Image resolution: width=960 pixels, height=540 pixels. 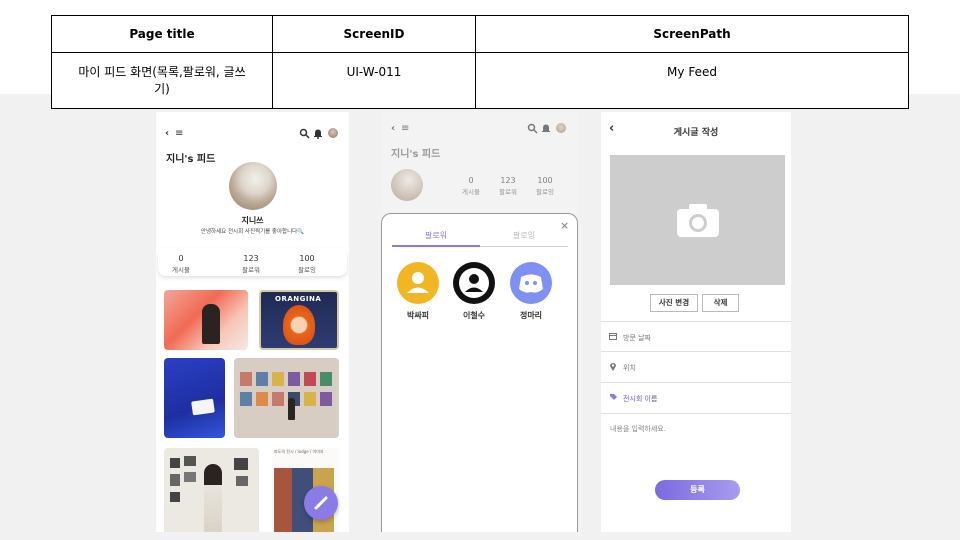 I want to click on header-screen-id: ScreenID, so click(x=374, y=34).